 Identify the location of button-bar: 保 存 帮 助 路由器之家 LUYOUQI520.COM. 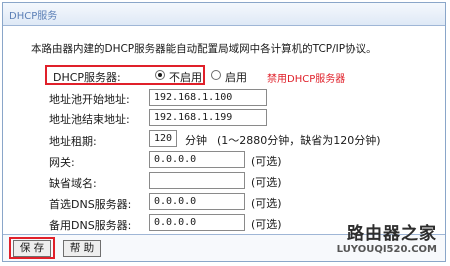
(224, 242).